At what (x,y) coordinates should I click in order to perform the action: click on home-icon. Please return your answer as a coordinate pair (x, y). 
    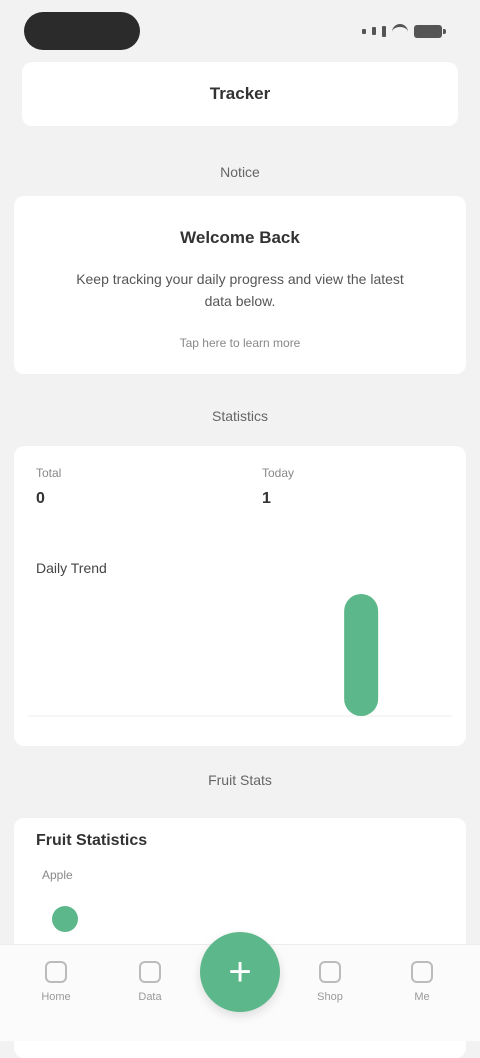
    Looking at the image, I should click on (56, 972).